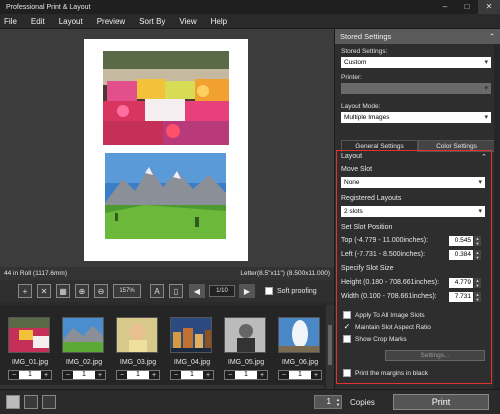  I want to click on menu-edit: Edit, so click(38, 21).